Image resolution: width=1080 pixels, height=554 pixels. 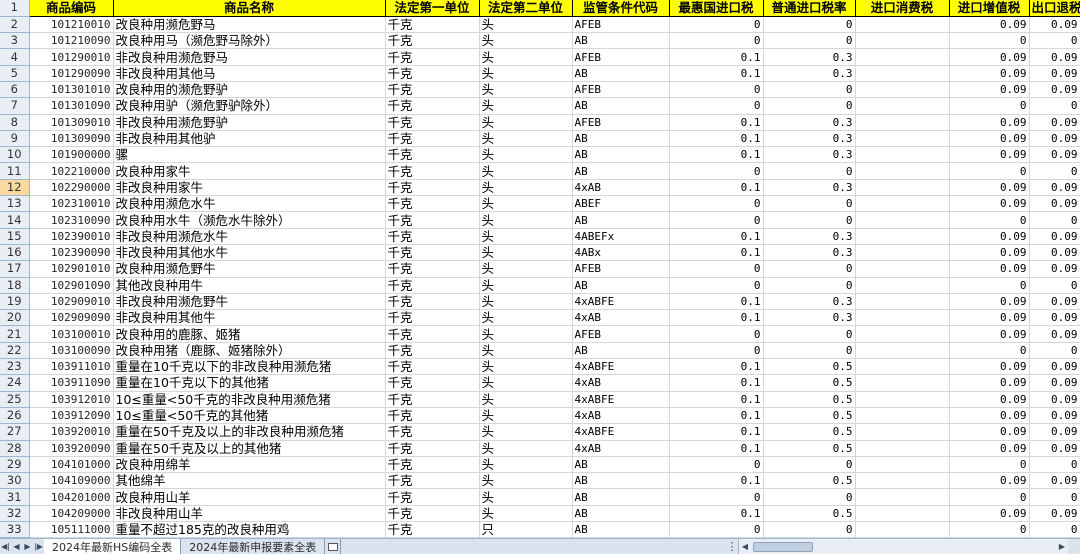 What do you see at coordinates (540, 122) in the screenshot?
I see `table-row: 8 101309010 非改良种用濒危野驴 千克头 AFEB 0.1 0.3 0.09 0.09` at bounding box center [540, 122].